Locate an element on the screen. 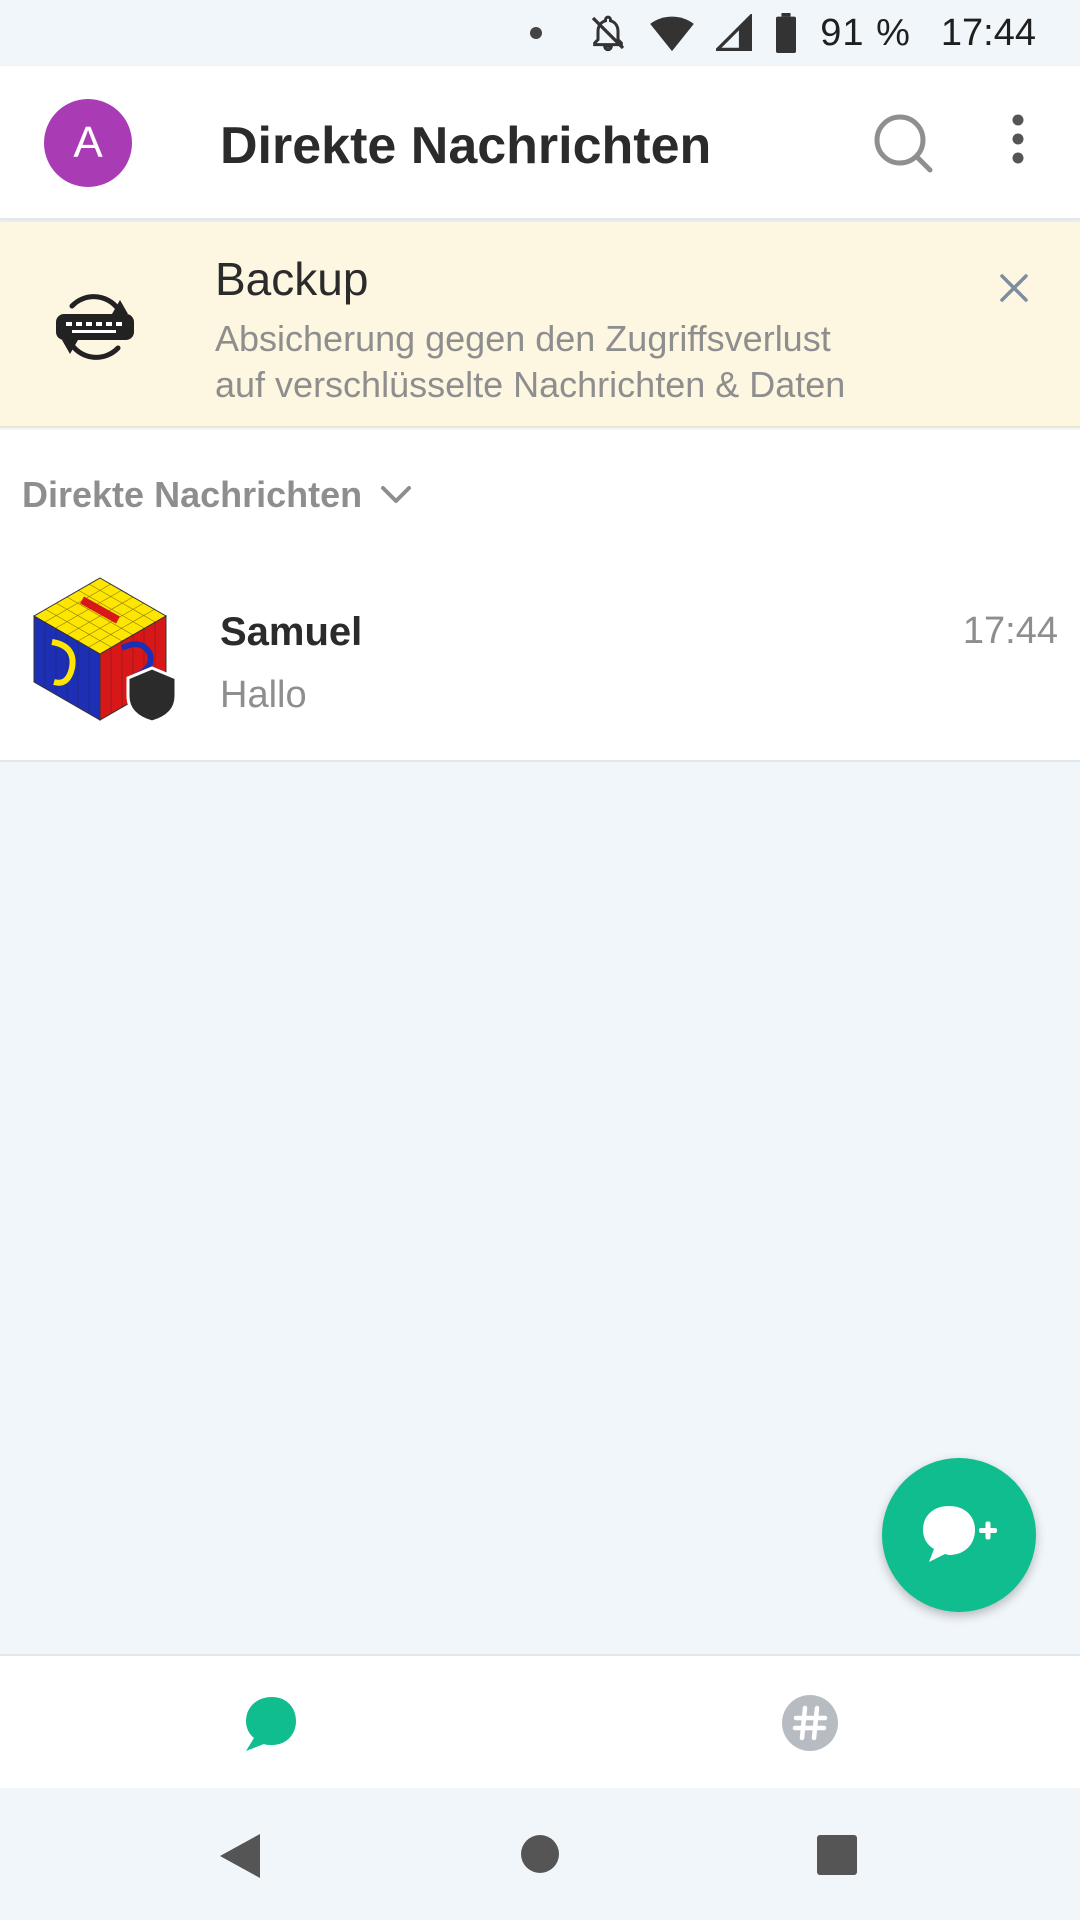  app-bar: A Direkte Nachrichten is located at coordinates (540, 143).